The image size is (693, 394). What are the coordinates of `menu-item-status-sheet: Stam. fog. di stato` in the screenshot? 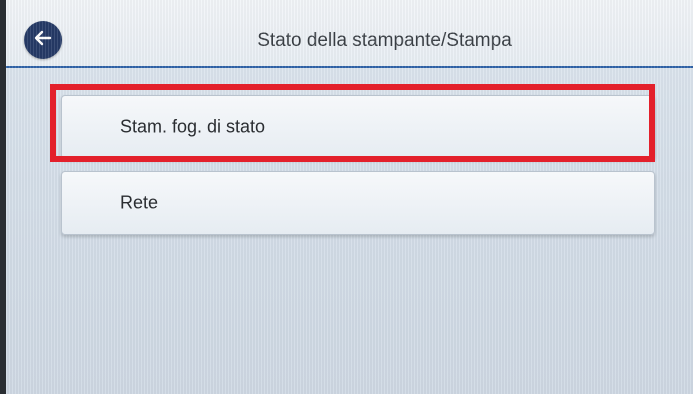 It's located at (358, 127).